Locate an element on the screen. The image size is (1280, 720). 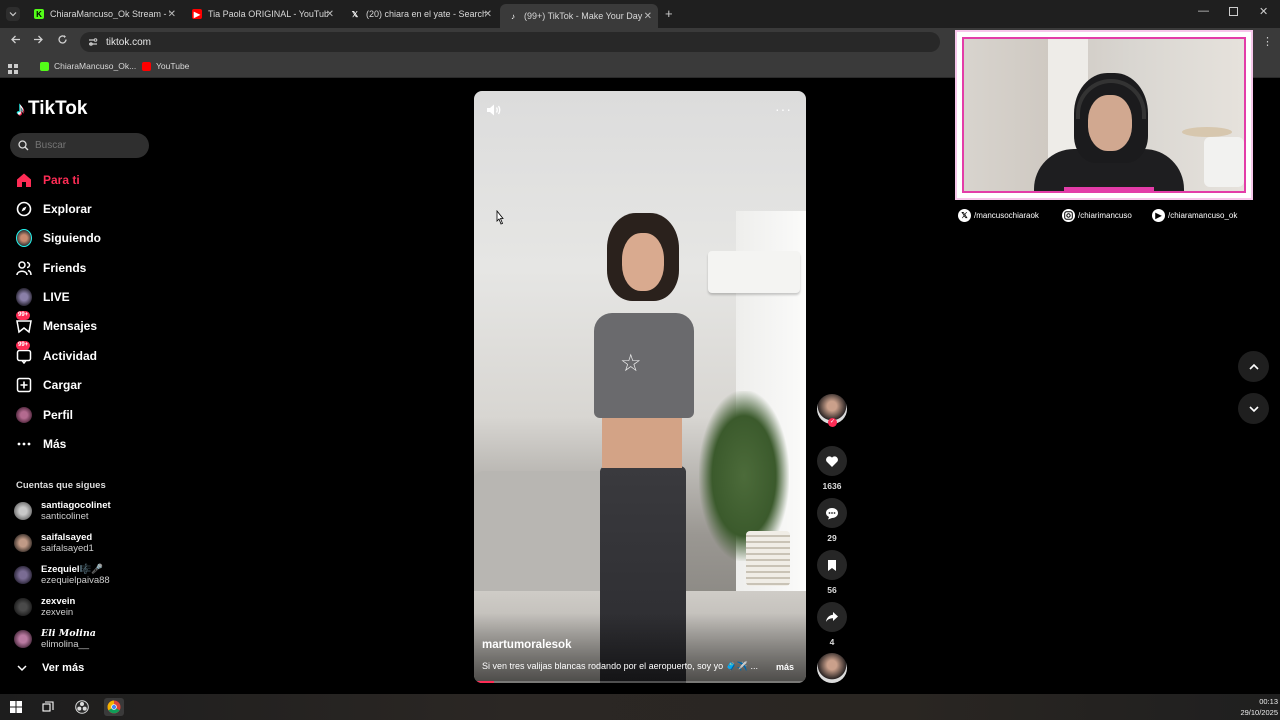
nav-live: LIVE is located at coordinates (43, 297).